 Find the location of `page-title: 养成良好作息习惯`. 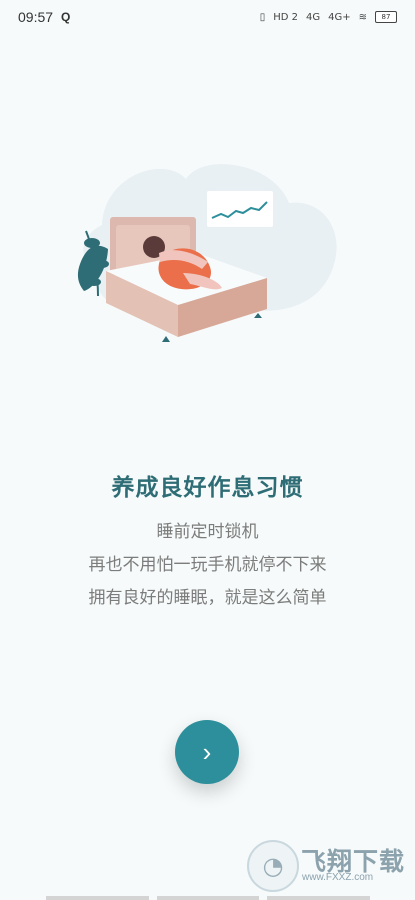

page-title: 养成良好作息习惯 is located at coordinates (207, 488).